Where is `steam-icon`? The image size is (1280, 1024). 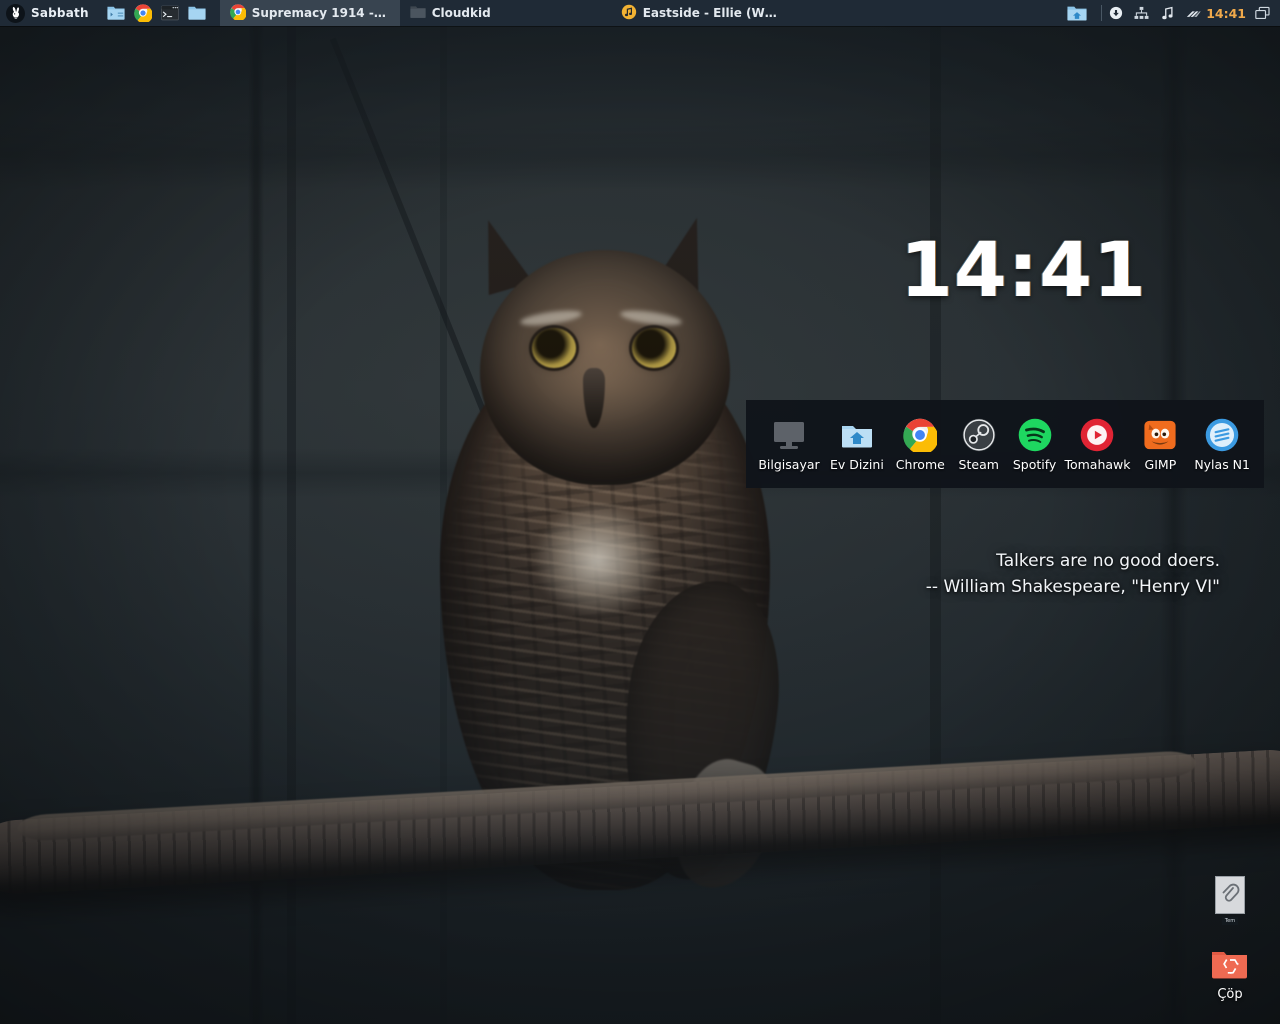
steam-icon is located at coordinates (979, 435).